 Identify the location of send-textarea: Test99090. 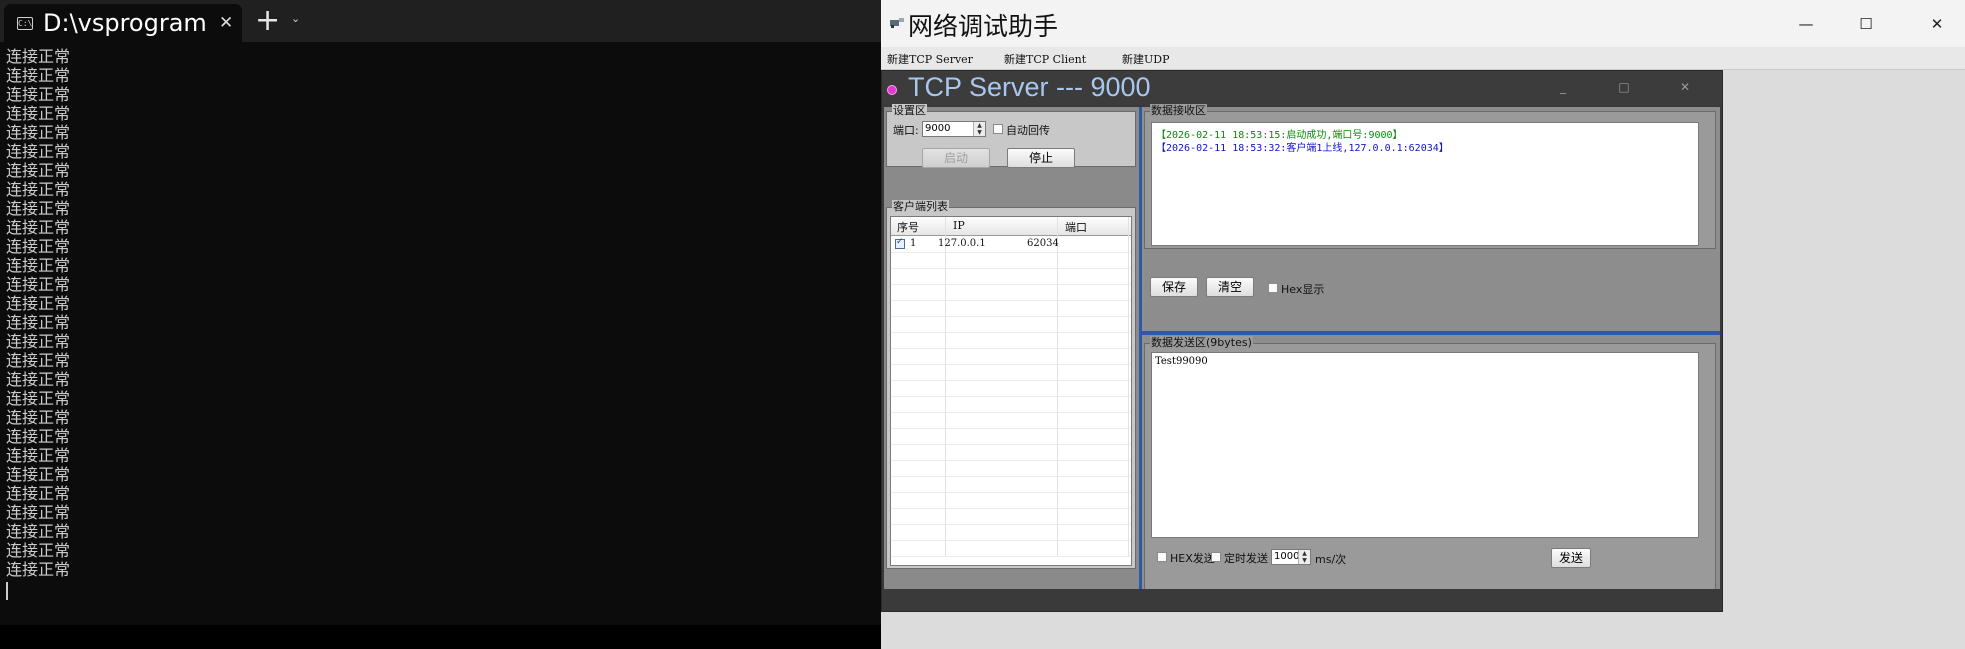
(1425, 445).